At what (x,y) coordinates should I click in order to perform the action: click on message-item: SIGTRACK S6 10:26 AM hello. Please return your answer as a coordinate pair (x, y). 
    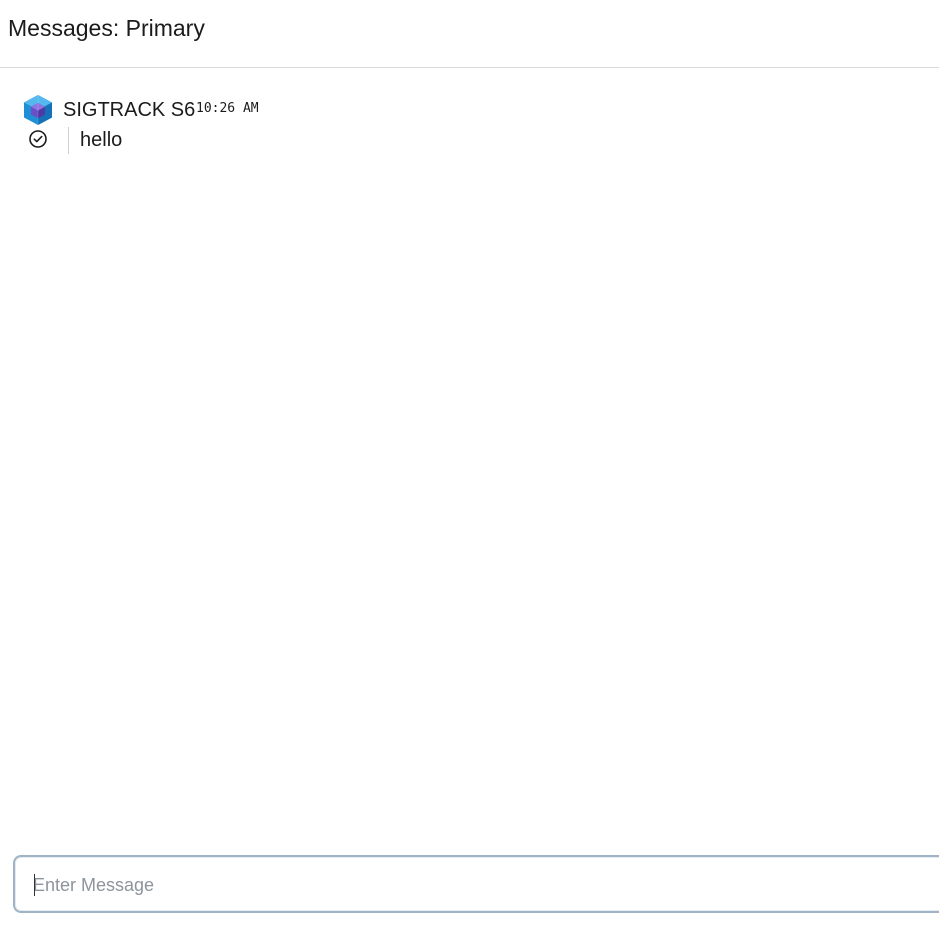
    Looking at the image, I should click on (462, 128).